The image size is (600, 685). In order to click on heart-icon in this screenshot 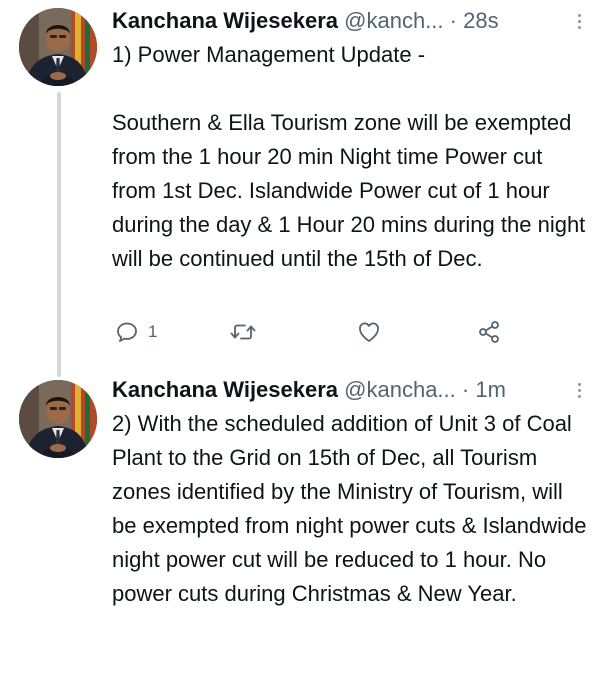, I will do `click(369, 332)`.